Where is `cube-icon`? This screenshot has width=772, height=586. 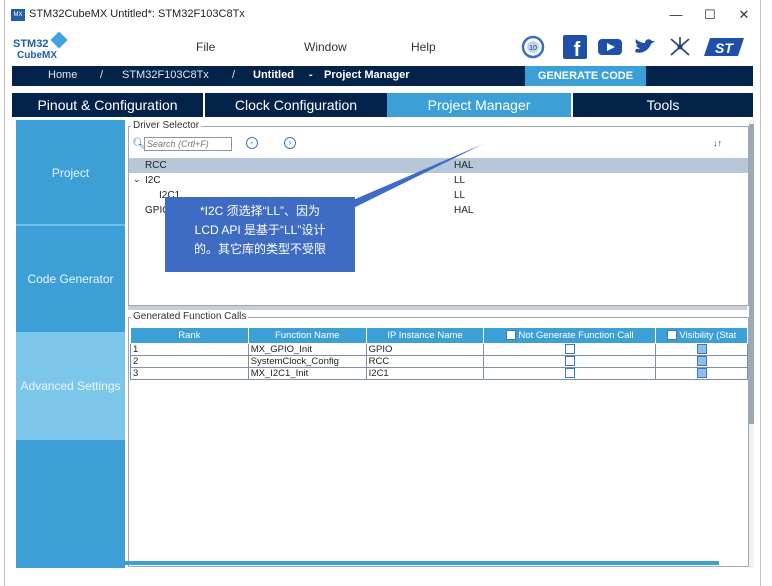
cube-icon is located at coordinates (59, 40).